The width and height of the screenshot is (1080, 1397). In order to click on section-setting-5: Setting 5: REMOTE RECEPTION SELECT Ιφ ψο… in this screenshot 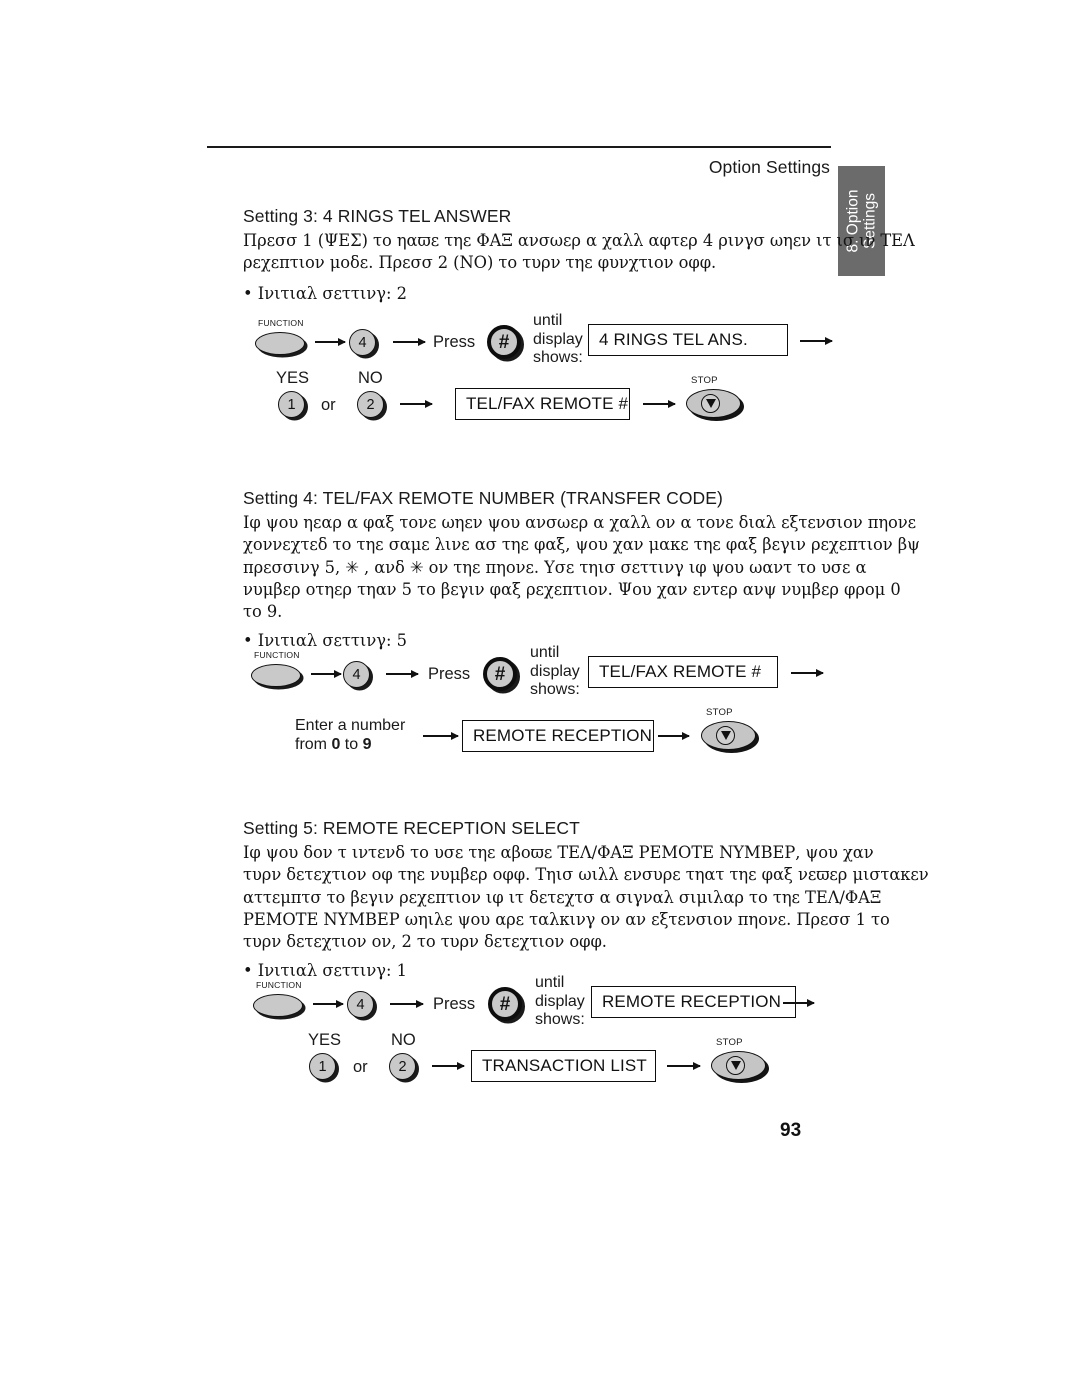, I will do `click(586, 899)`.